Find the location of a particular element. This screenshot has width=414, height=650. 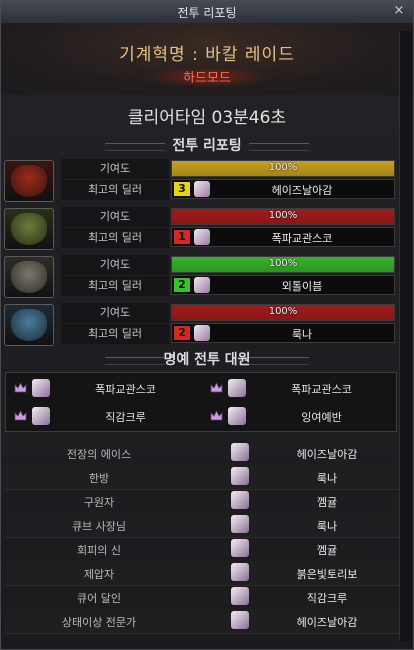

honor-member: 잉여예반 is located at coordinates (299, 417).